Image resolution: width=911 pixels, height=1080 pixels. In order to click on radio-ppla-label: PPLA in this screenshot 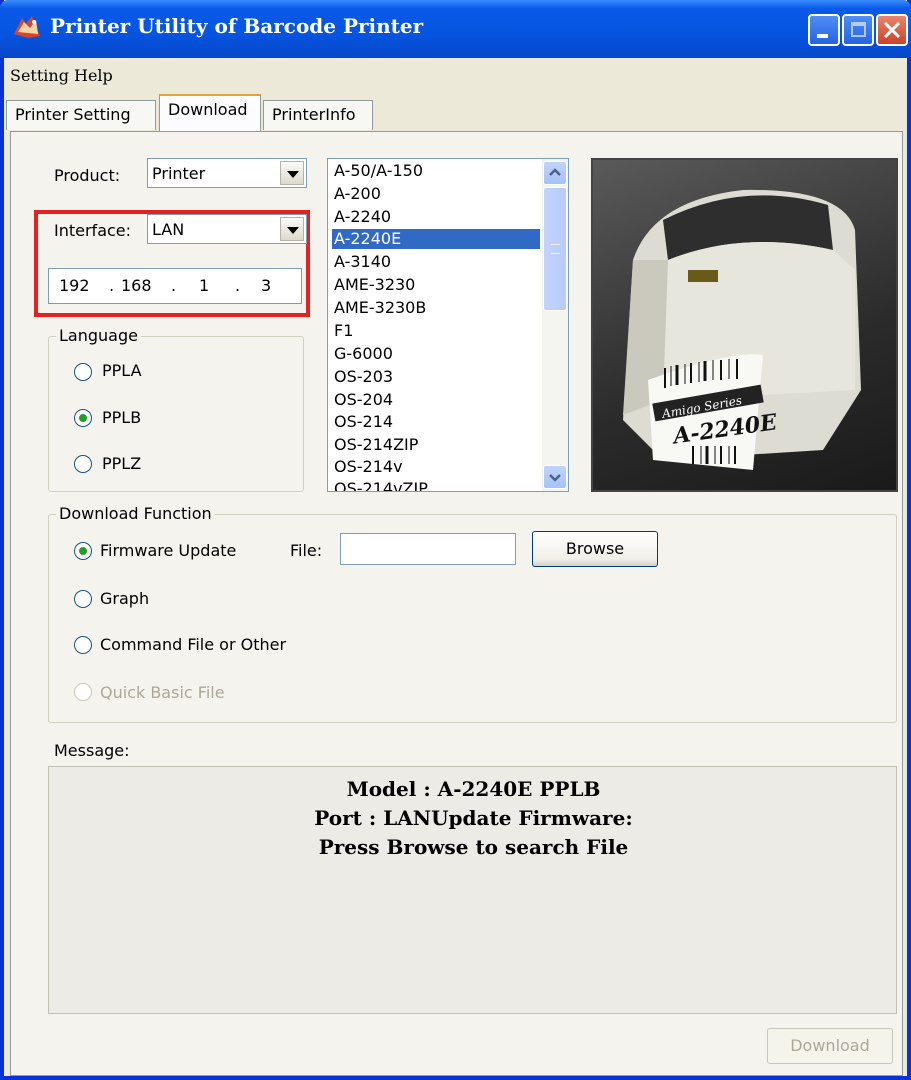, I will do `click(122, 370)`.